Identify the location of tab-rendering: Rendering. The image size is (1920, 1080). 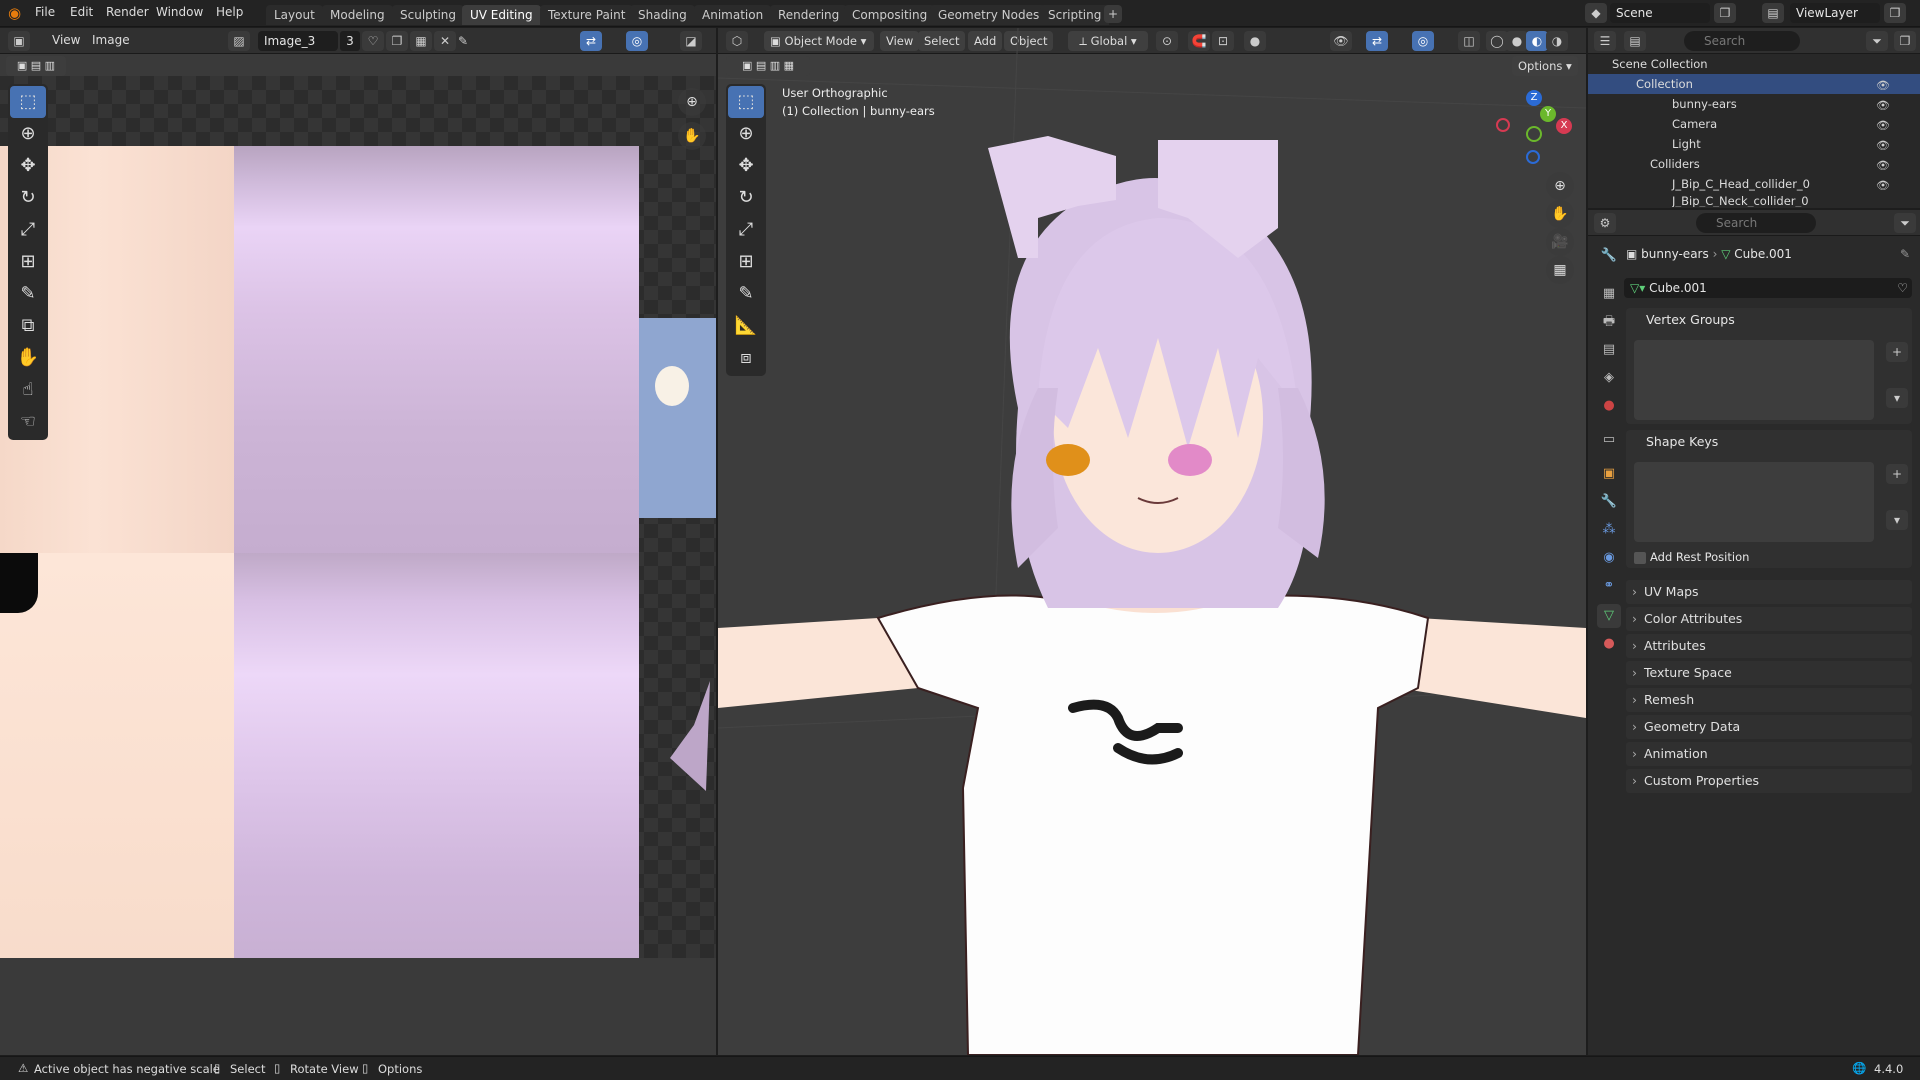
(809, 15).